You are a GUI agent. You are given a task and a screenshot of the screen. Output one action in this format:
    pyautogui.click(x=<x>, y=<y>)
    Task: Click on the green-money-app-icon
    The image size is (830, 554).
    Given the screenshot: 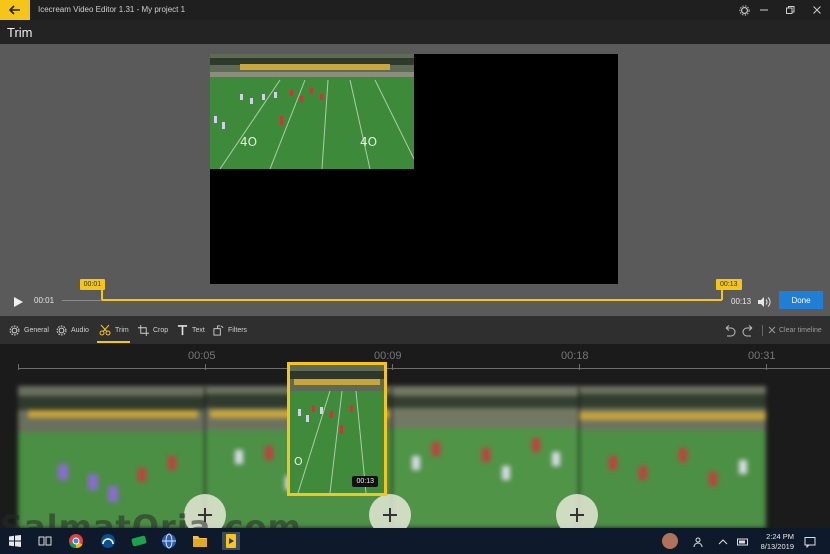 What is the action you would take?
    pyautogui.click(x=139, y=541)
    